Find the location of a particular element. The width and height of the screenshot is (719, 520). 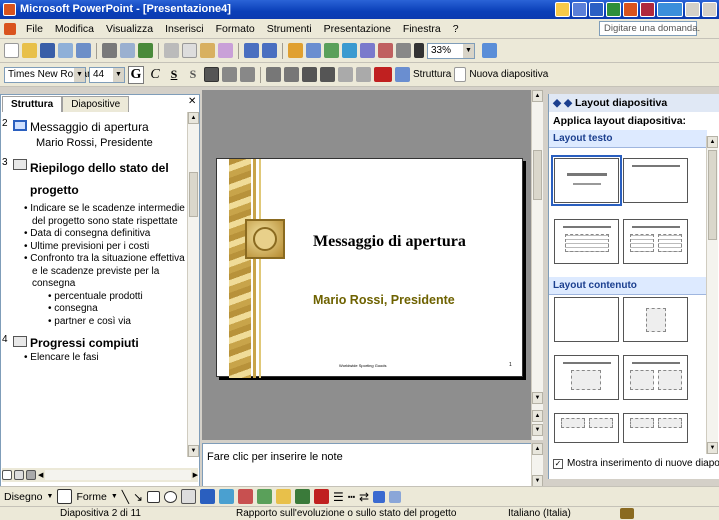

layout-title-text is located at coordinates (586, 241).